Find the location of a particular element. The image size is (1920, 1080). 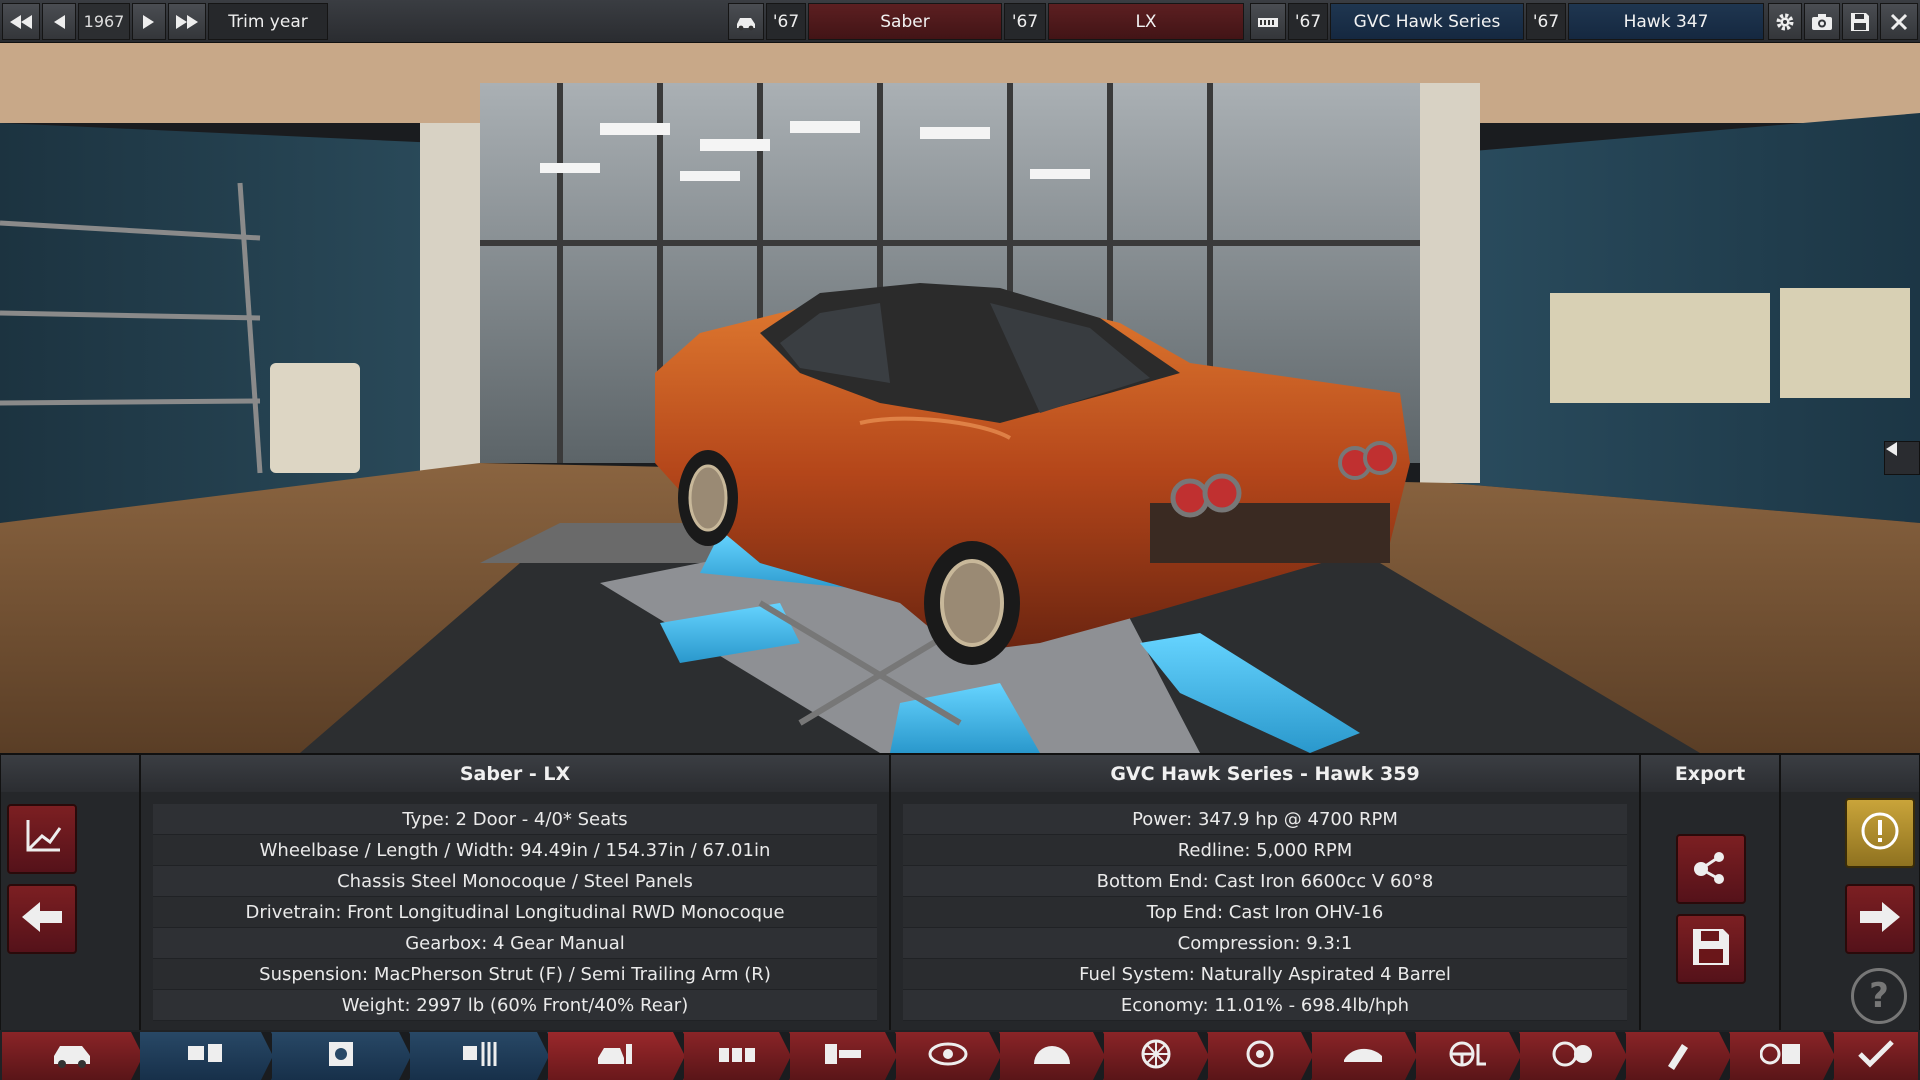

car-icon is located at coordinates (746, 22).